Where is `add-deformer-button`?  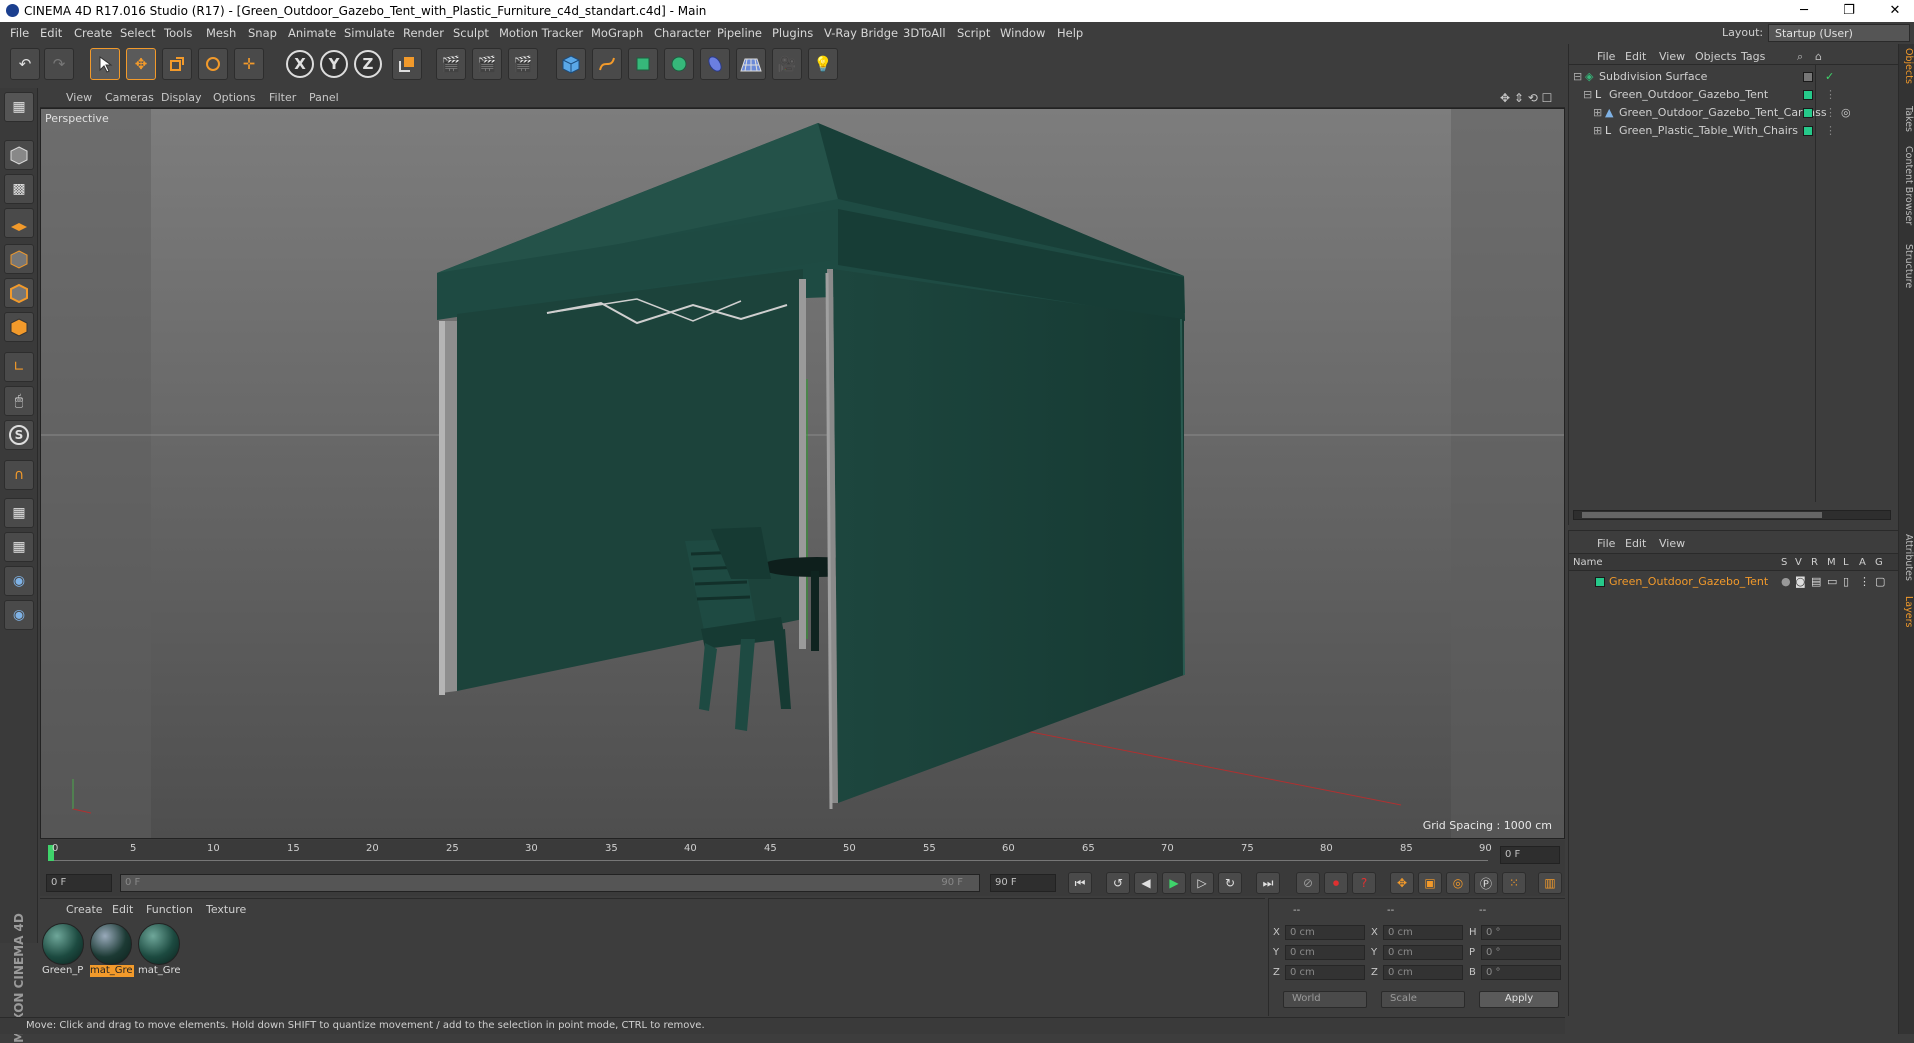 add-deformer-button is located at coordinates (715, 64).